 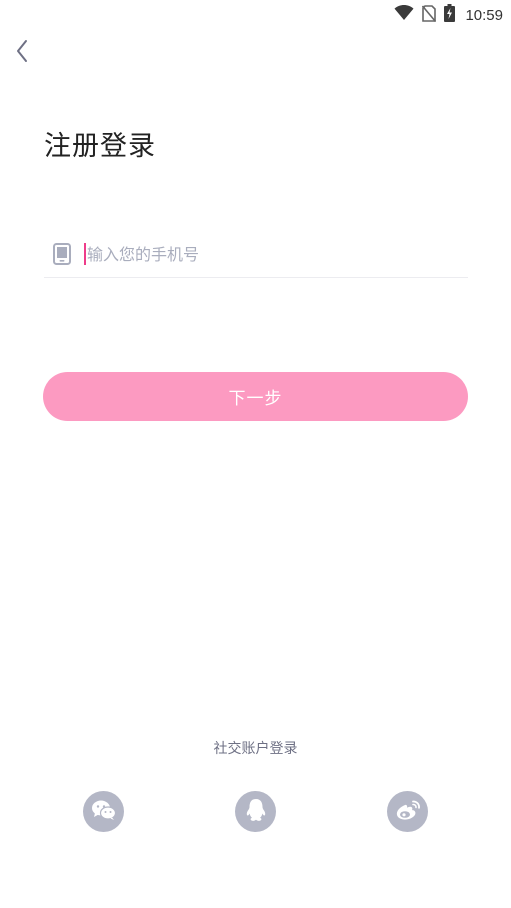 I want to click on battery-charging-icon, so click(x=450, y=15).